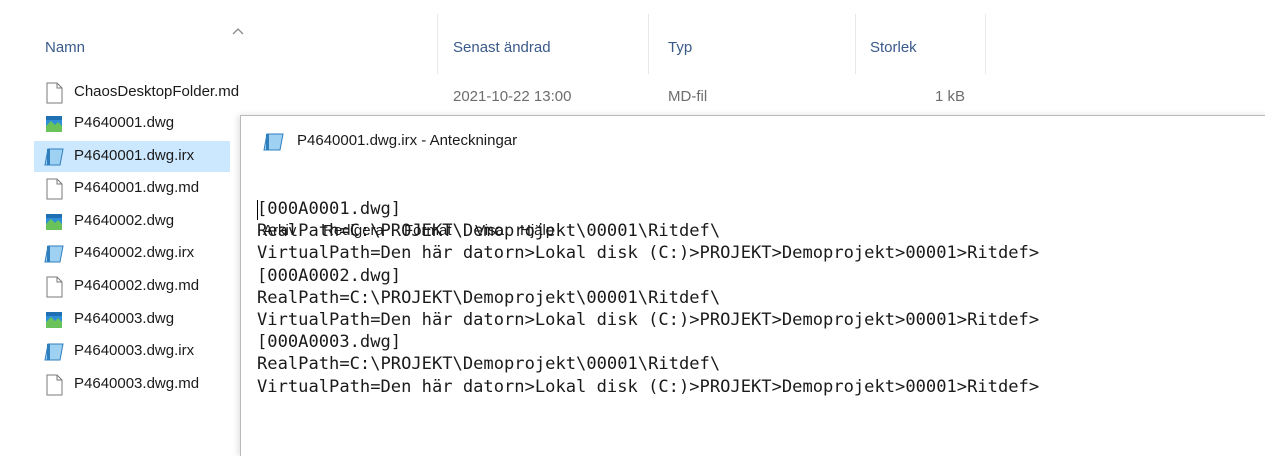 Image resolution: width=1265 pixels, height=456 pixels. What do you see at coordinates (753, 203) in the screenshot?
I see `notepad-menubar: Arkiv Redigera Format Visa Hjälp` at bounding box center [753, 203].